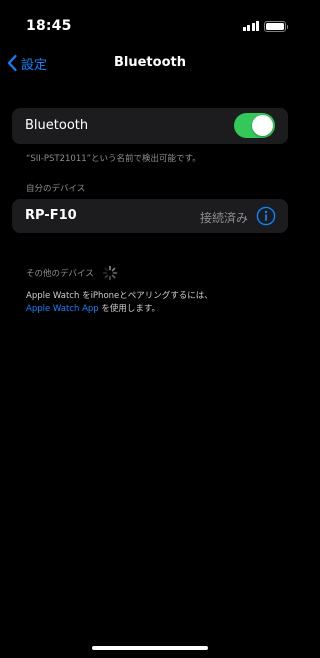 The height and width of the screenshot is (658, 320). What do you see at coordinates (250, 26) in the screenshot?
I see `signal-icon` at bounding box center [250, 26].